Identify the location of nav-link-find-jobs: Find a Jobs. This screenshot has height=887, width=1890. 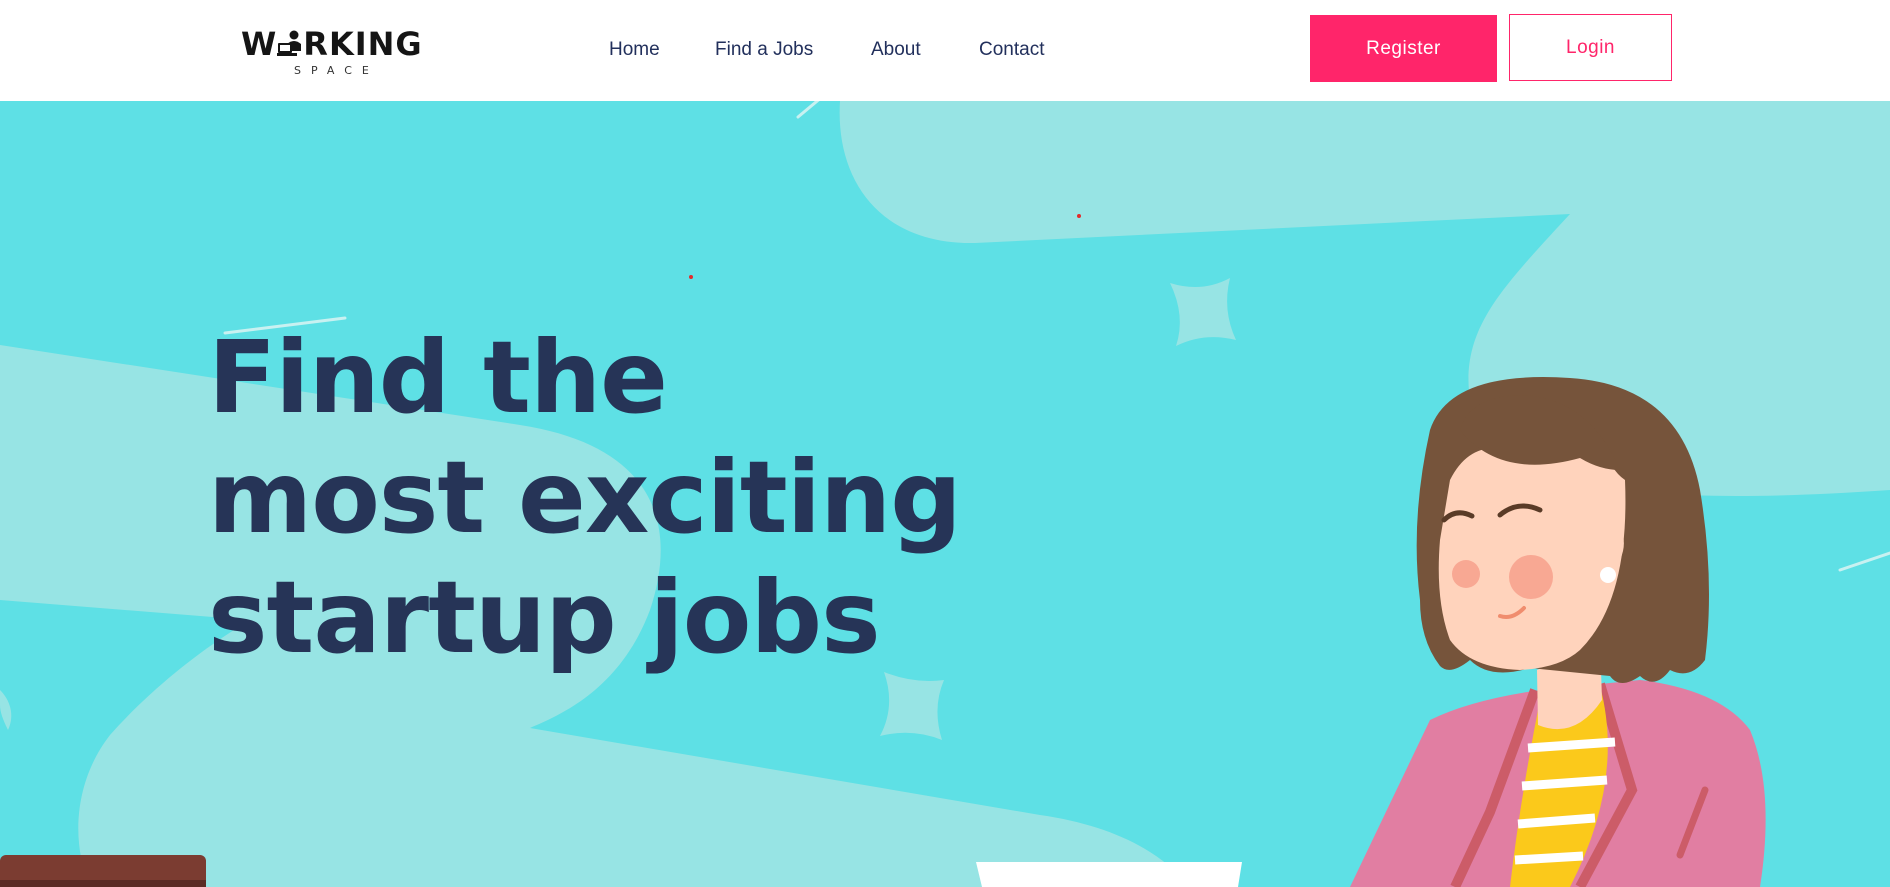
(764, 50).